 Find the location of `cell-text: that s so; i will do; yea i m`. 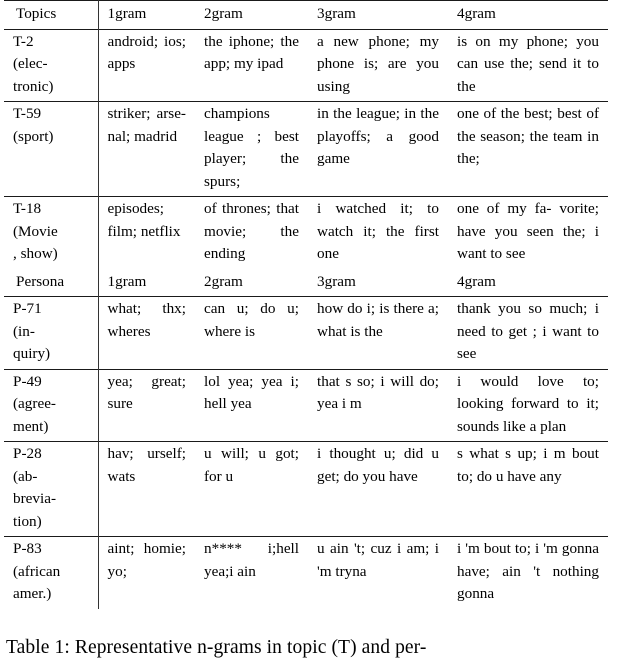

cell-text: that s so; i will do; yea i m is located at coordinates (378, 392).